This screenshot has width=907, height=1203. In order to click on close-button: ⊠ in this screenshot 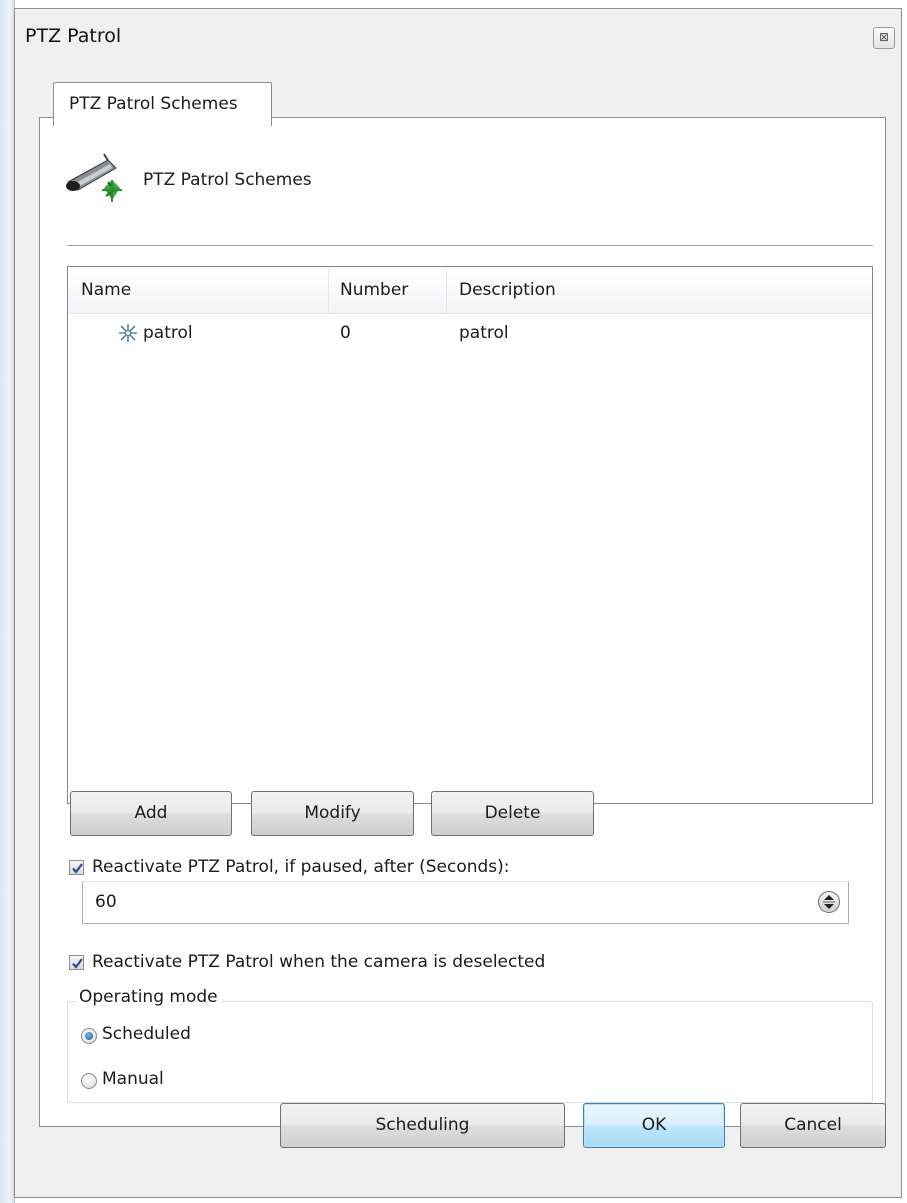, I will do `click(884, 38)`.